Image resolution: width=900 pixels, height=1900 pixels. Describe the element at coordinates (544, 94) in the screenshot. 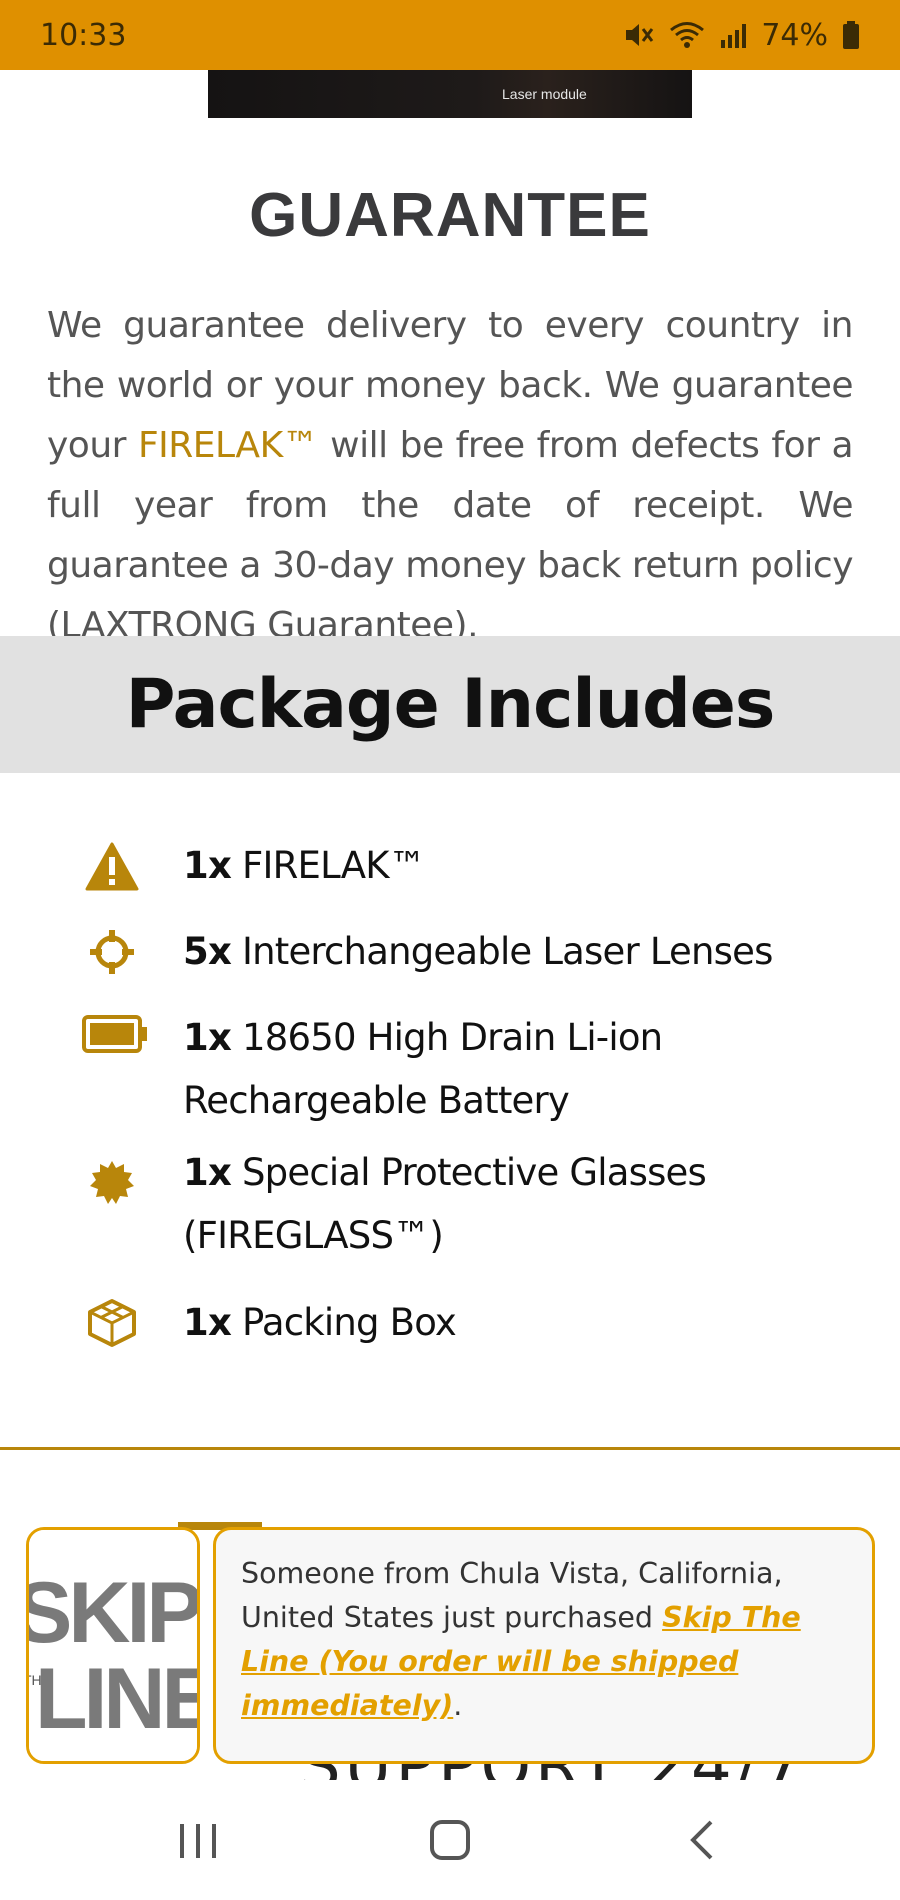

I see `image-caption: Laser module` at that location.